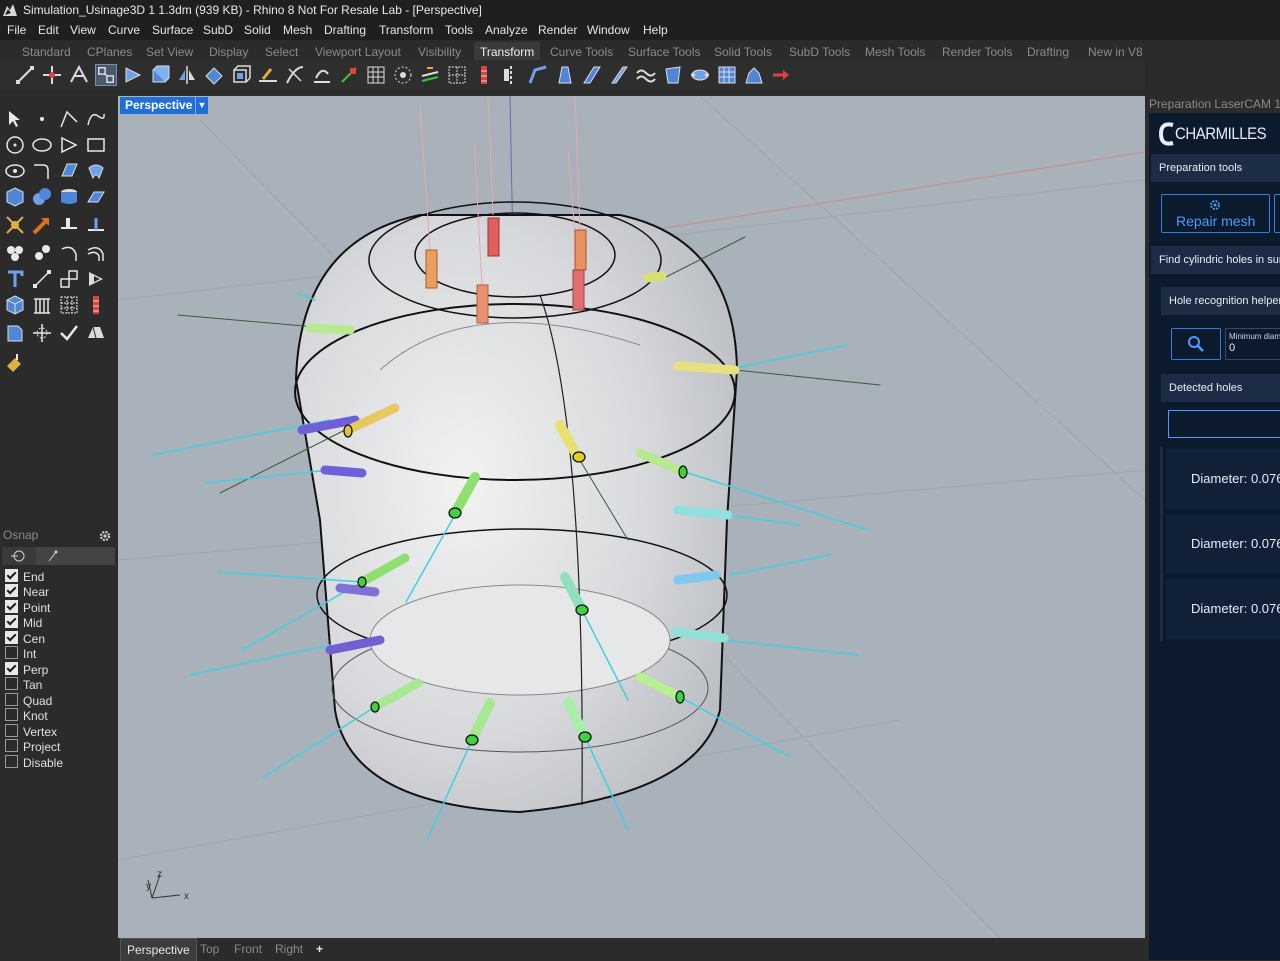  I want to click on align-icon, so click(511, 75).